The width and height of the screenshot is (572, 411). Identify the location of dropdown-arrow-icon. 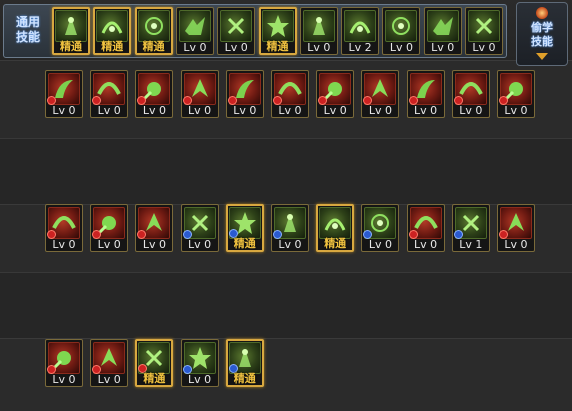
(542, 56).